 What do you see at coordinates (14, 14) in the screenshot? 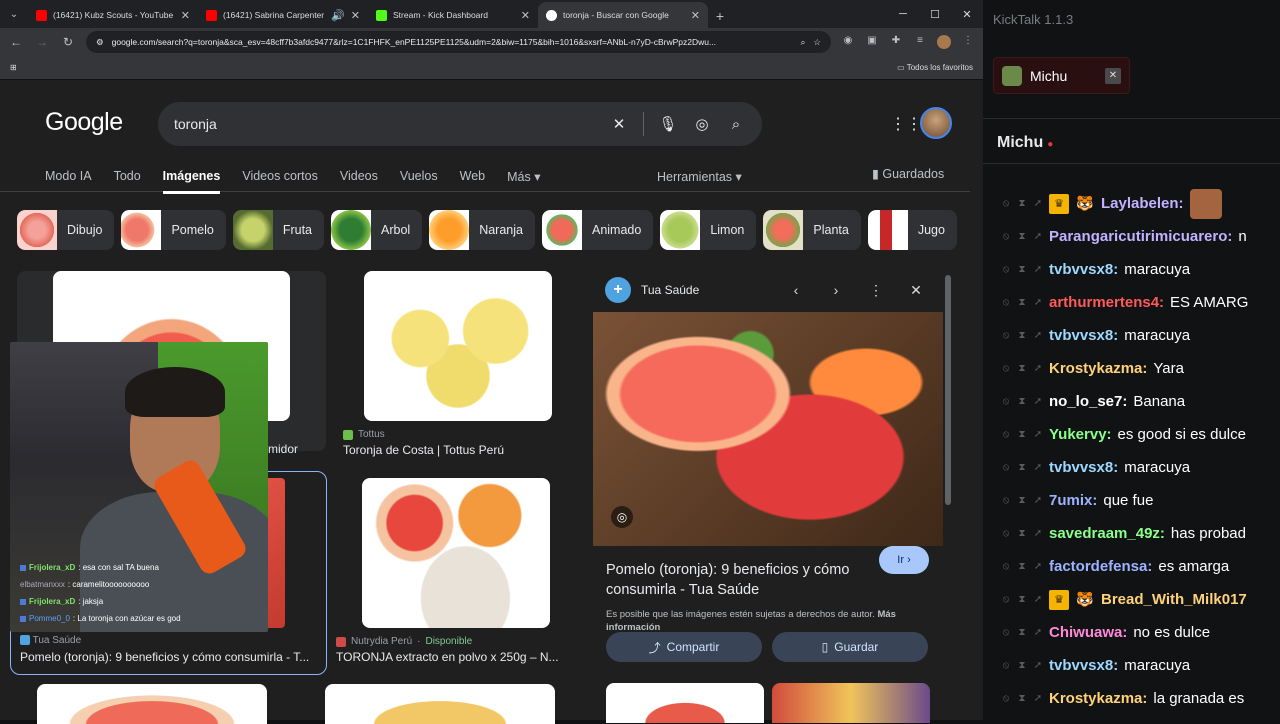
I see `tab-search-button: ⌄` at bounding box center [14, 14].